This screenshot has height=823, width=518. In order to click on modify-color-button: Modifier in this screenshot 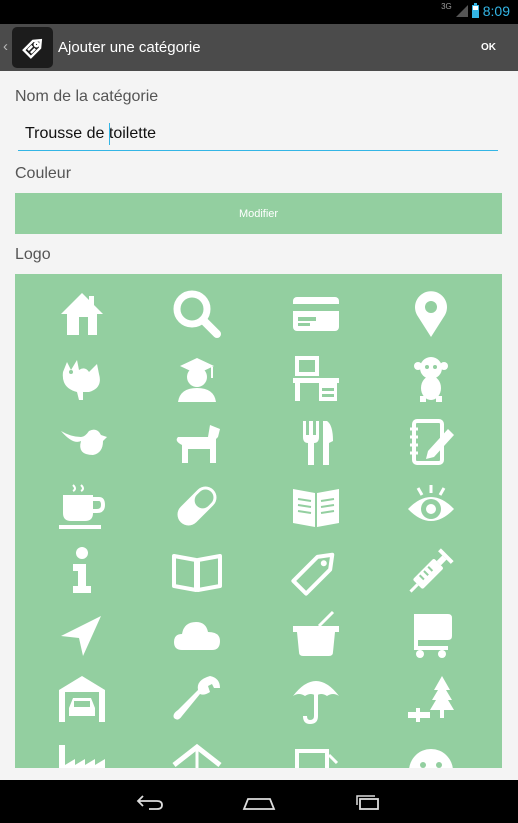, I will do `click(258, 213)`.